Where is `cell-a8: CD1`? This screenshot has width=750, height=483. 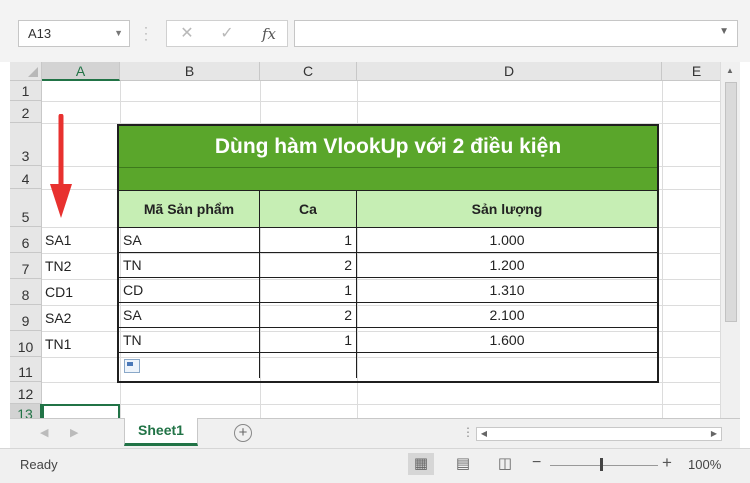
cell-a8: CD1 is located at coordinates (59, 292).